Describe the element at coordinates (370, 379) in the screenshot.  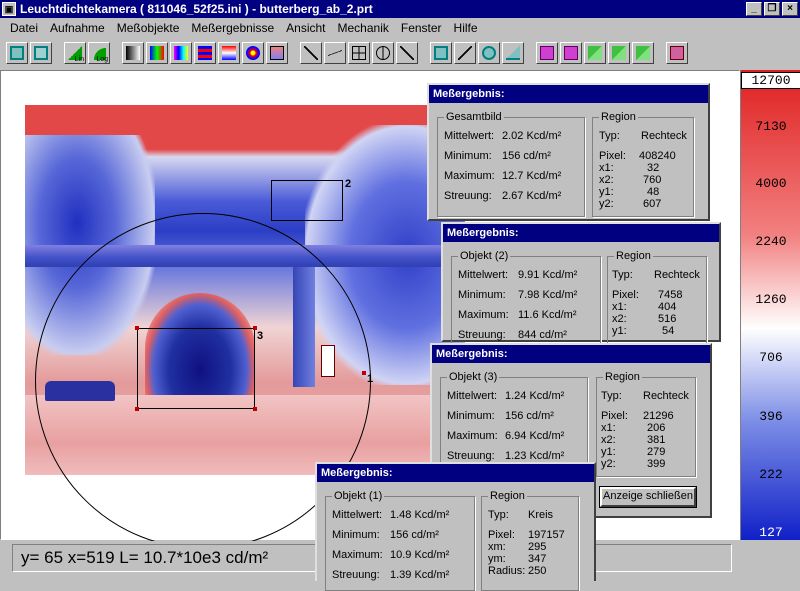
I see `circle-label: 1` at that location.